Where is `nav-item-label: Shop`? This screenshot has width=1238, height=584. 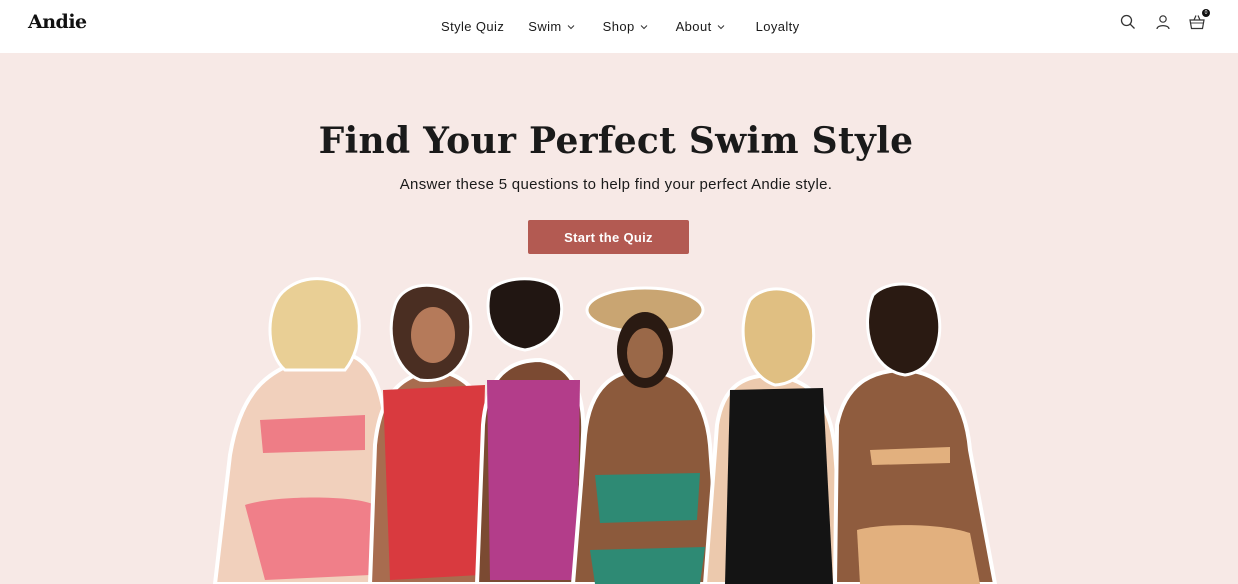
nav-item-label: Shop is located at coordinates (618, 26).